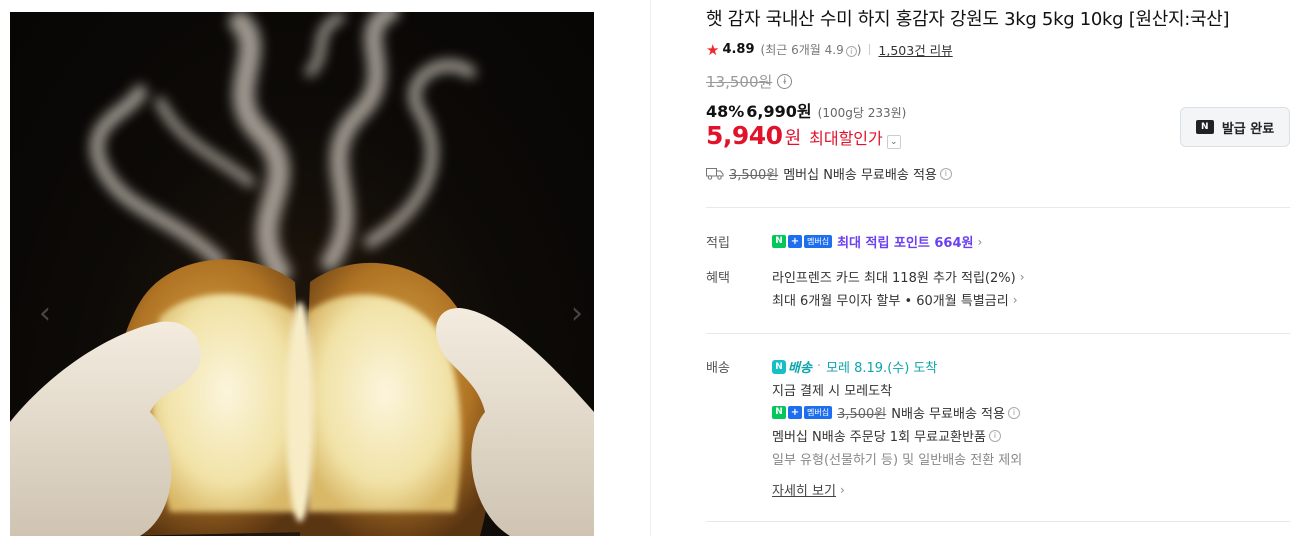 This screenshot has width=1312, height=536. I want to click on max-discount-label: 최대할인가, so click(846, 137).